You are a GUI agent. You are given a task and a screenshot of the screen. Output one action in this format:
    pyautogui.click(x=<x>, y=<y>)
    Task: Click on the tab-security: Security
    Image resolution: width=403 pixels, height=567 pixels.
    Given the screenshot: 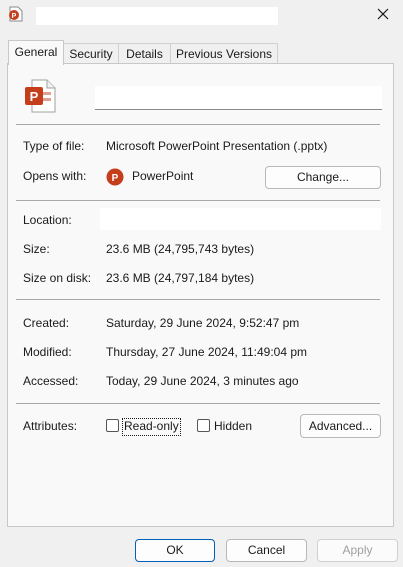 What is the action you would take?
    pyautogui.click(x=91, y=53)
    